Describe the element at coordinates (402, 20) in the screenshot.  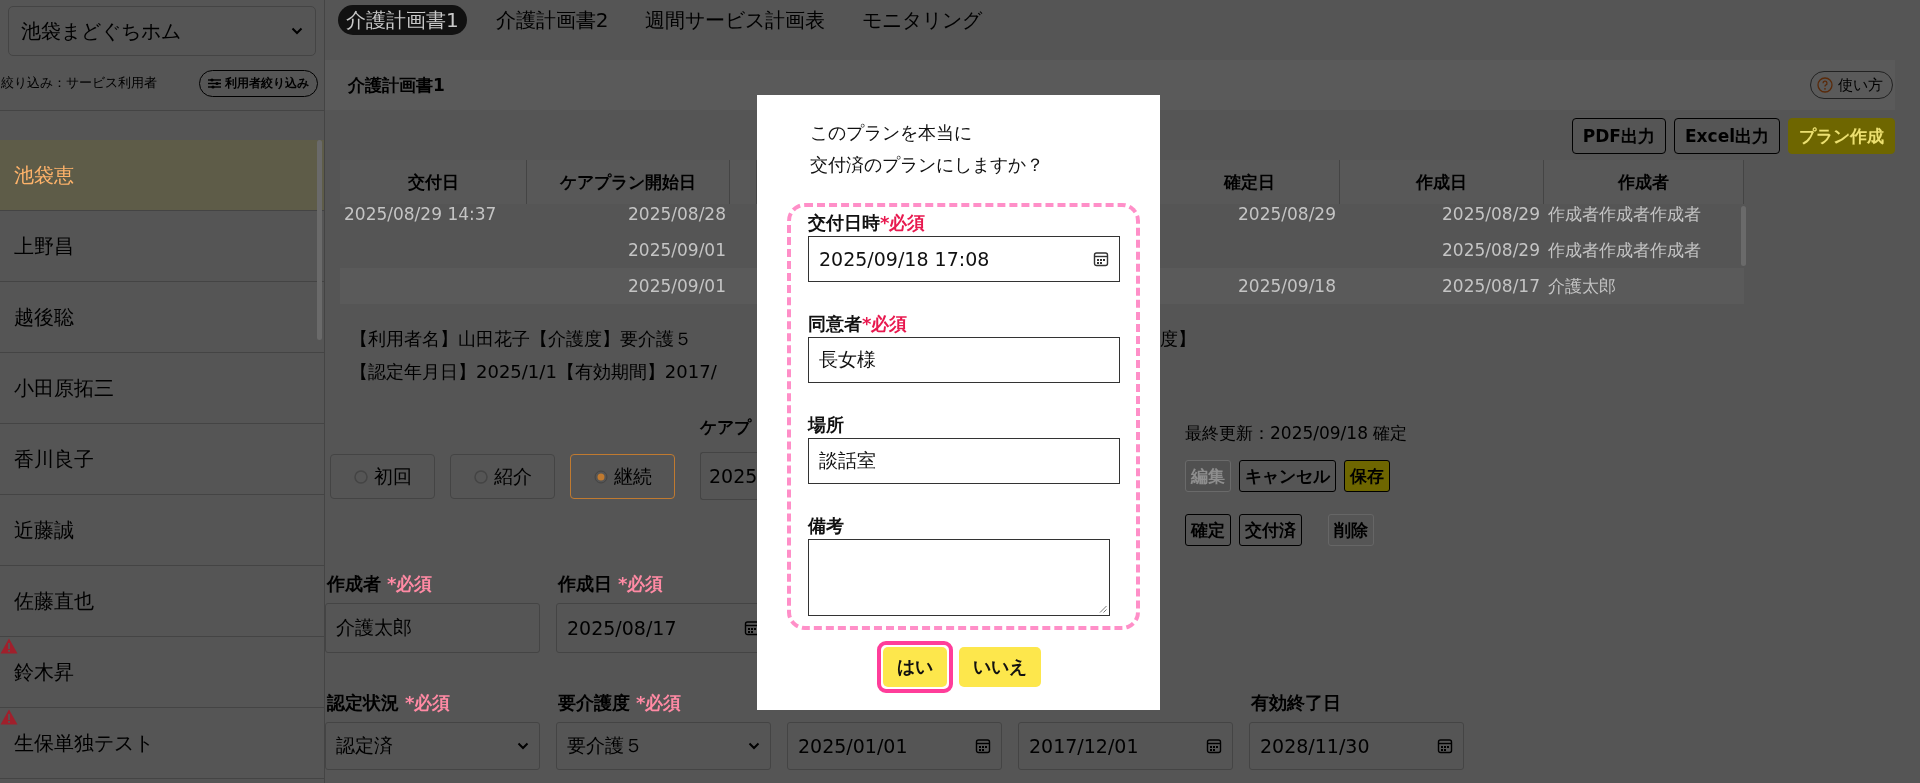
I see `tab: 介護計画書1` at that location.